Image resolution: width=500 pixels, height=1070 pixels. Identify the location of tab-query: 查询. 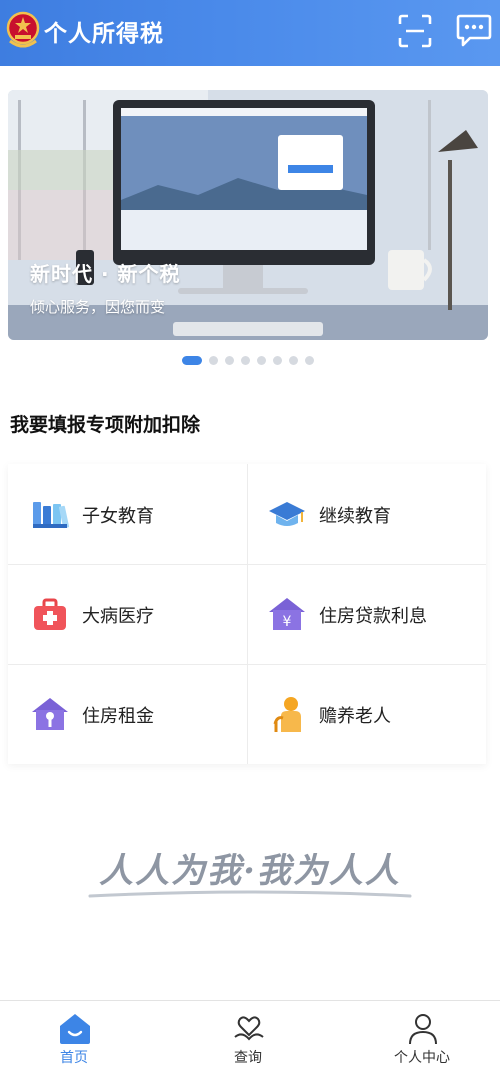
(248, 1035).